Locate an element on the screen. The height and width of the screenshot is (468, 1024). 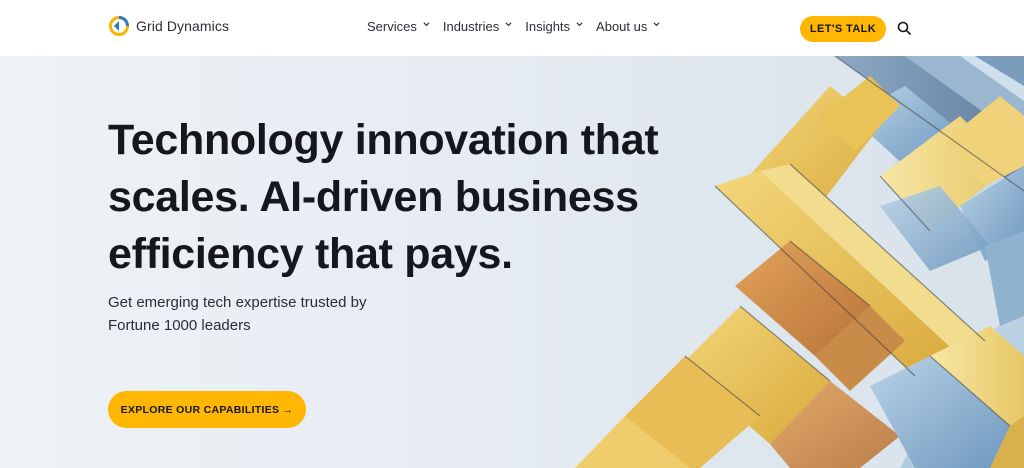
nav-item-label: Insights is located at coordinates (548, 26).